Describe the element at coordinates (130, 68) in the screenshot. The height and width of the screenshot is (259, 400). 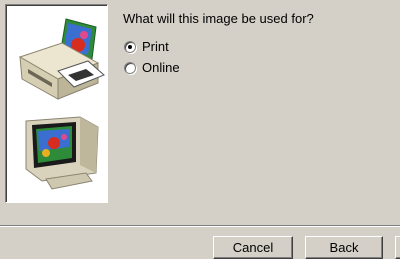
I see `online-radio` at that location.